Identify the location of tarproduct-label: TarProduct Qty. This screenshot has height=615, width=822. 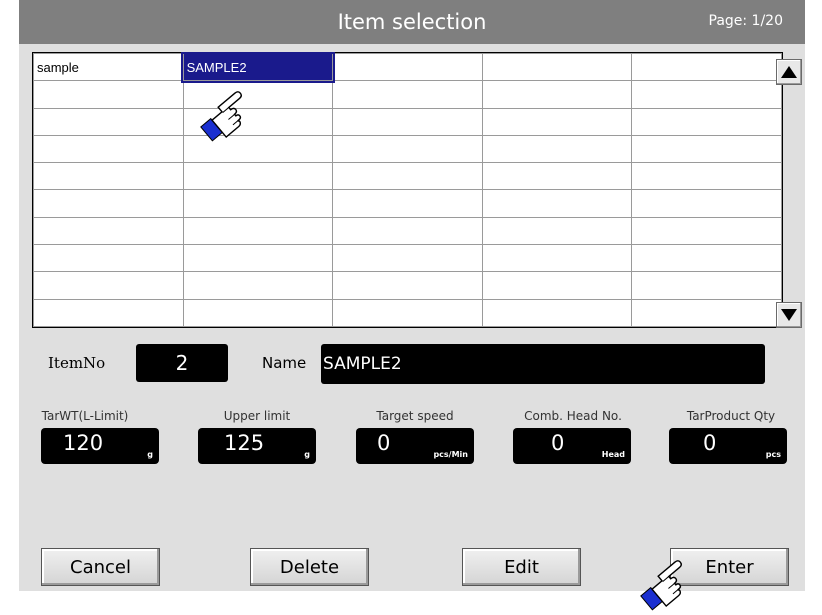
(731, 416).